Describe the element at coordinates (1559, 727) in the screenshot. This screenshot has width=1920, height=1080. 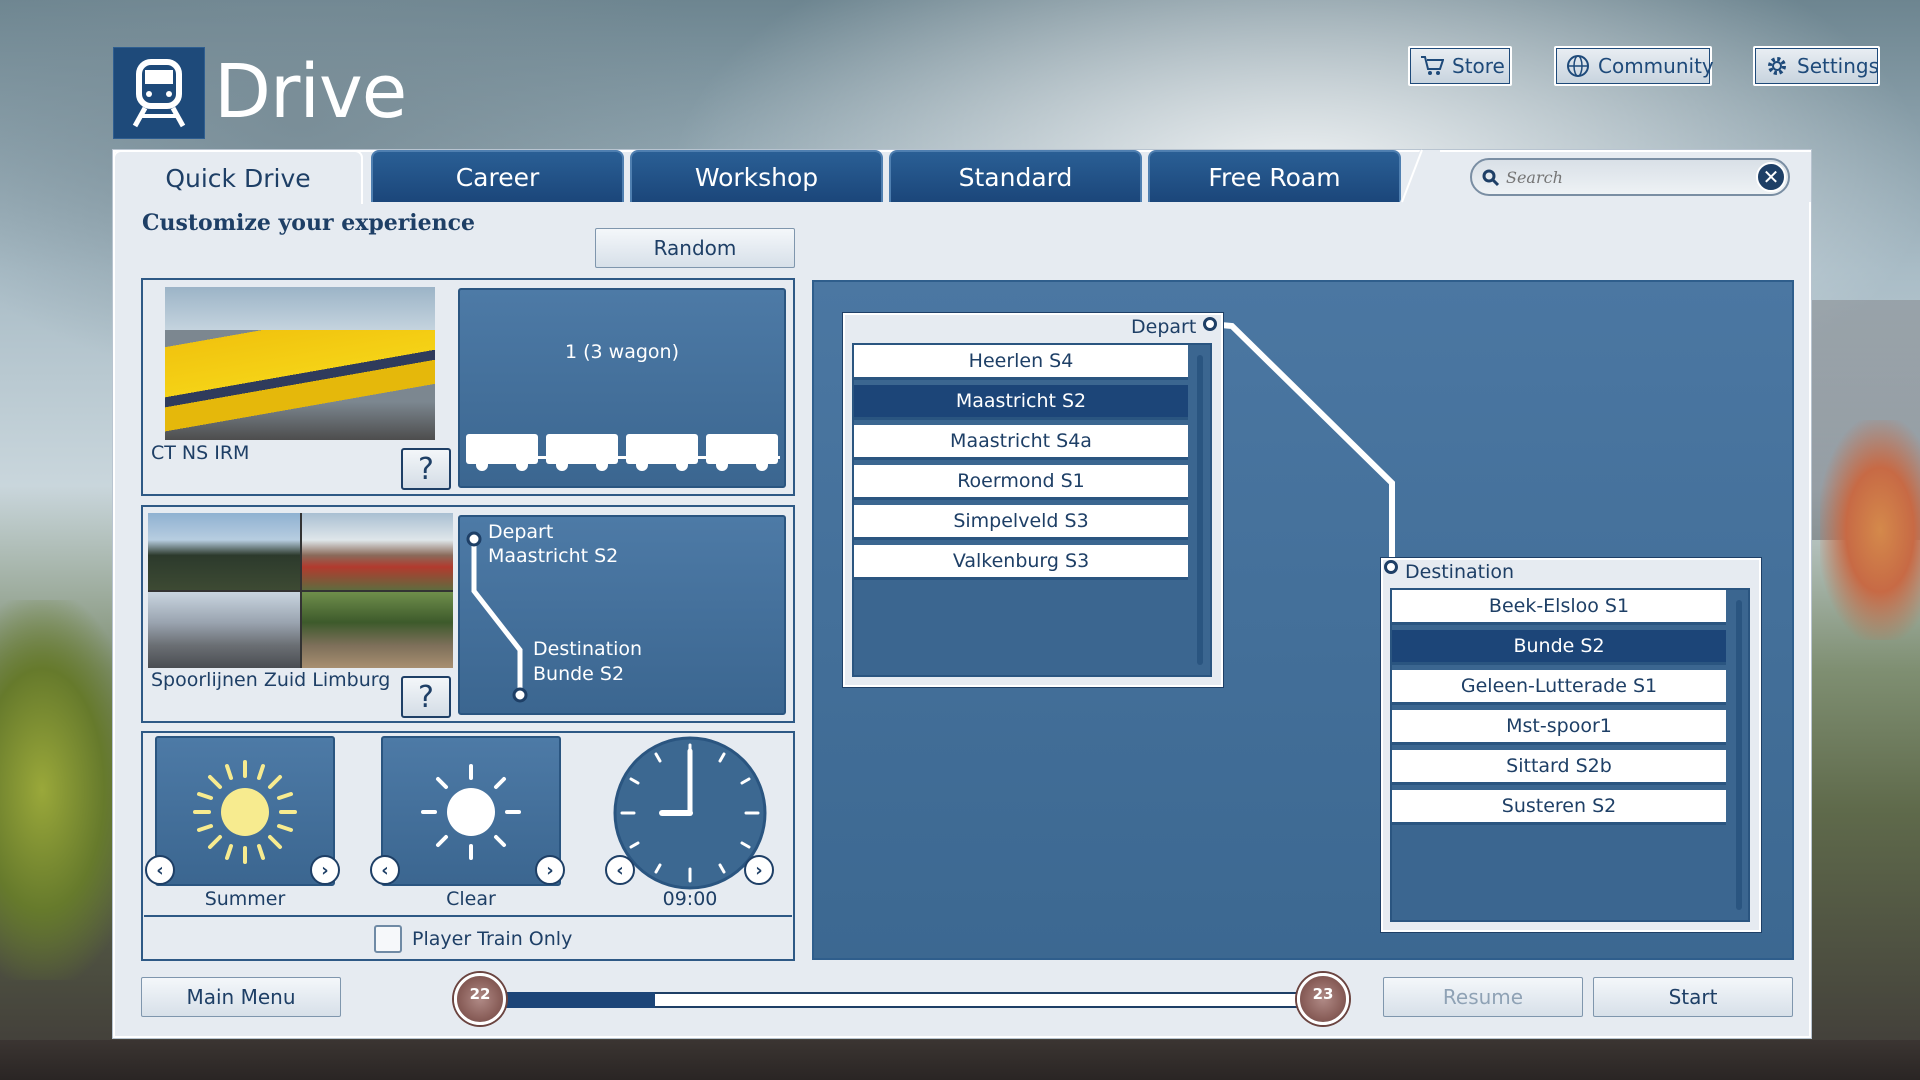
I see `destination-item: Mst-spoor1` at that location.